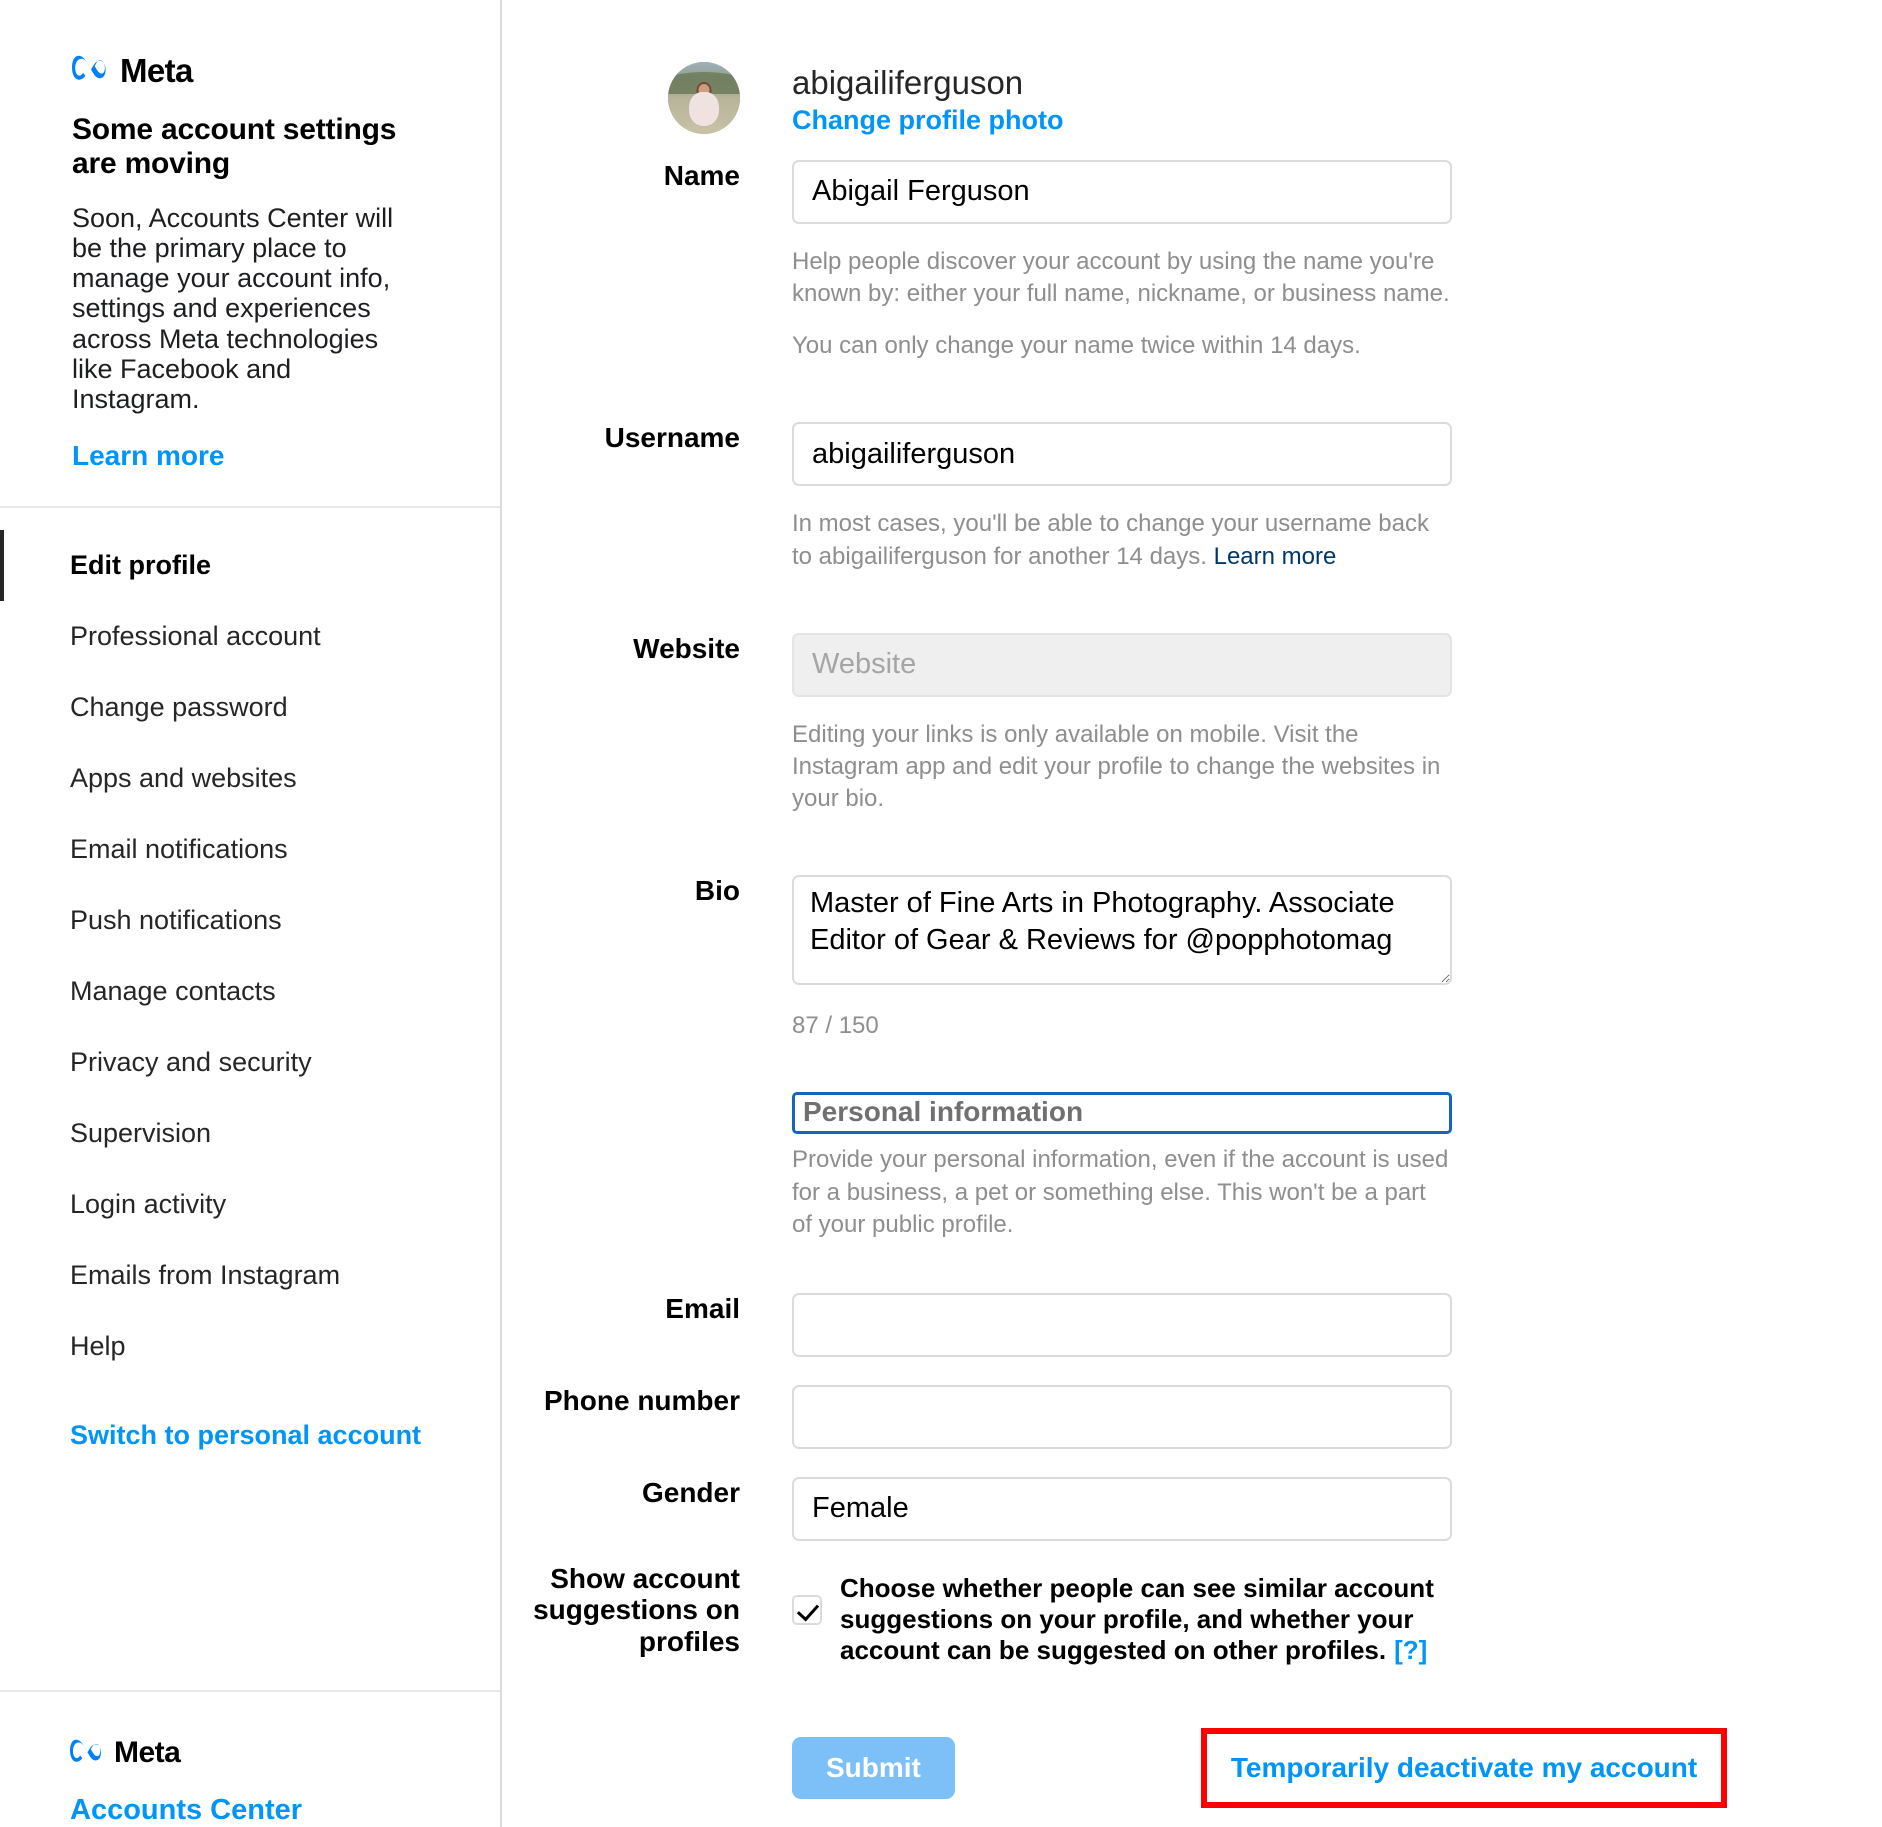 This screenshot has height=1827, width=1882. I want to click on website-input, so click(1122, 664).